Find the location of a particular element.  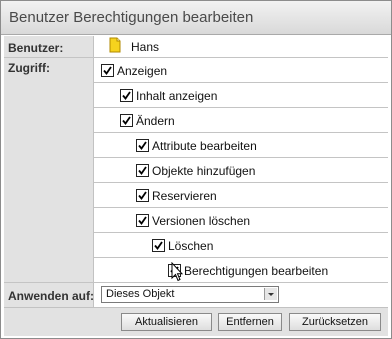

perm-label: Versionen löschen is located at coordinates (201, 221).